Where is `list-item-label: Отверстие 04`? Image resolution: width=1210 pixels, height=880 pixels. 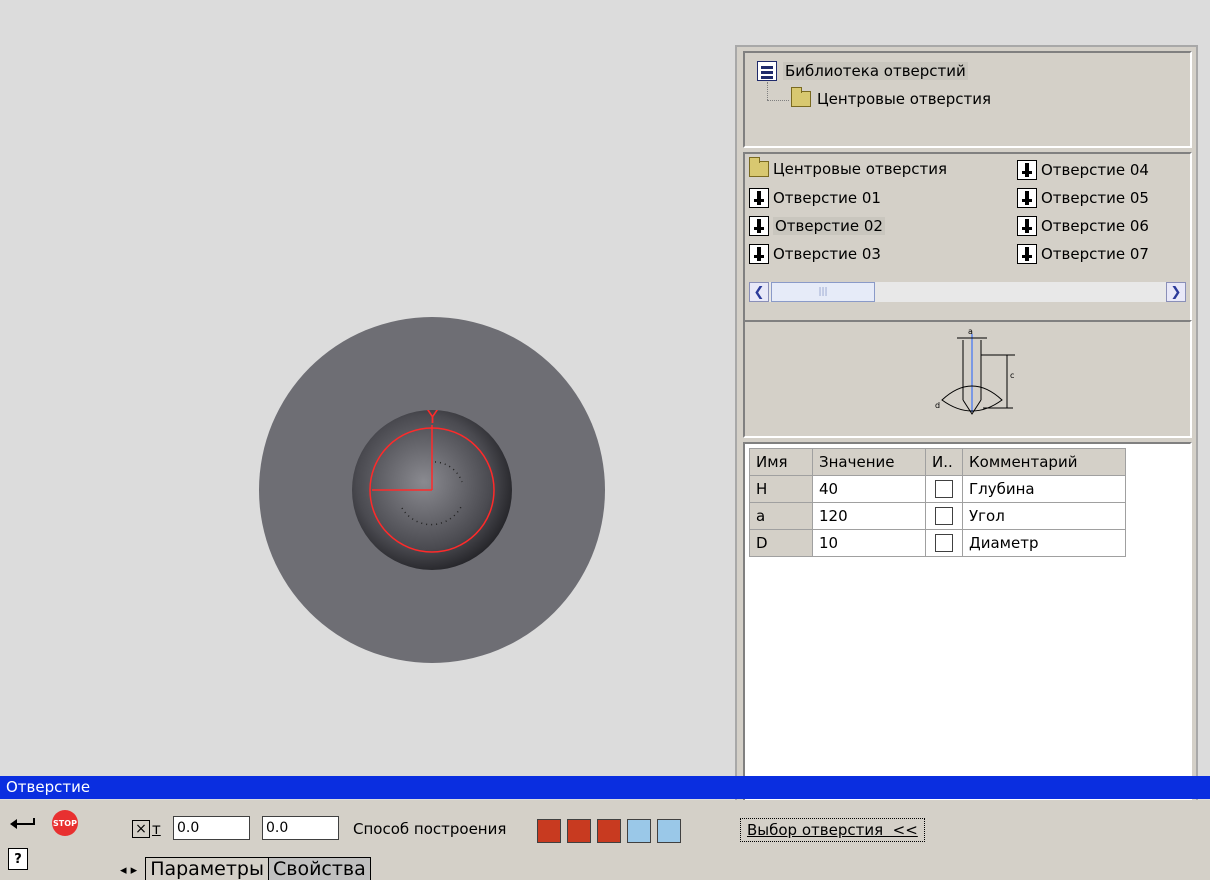
list-item-label: Отверстие 04 is located at coordinates (1095, 170).